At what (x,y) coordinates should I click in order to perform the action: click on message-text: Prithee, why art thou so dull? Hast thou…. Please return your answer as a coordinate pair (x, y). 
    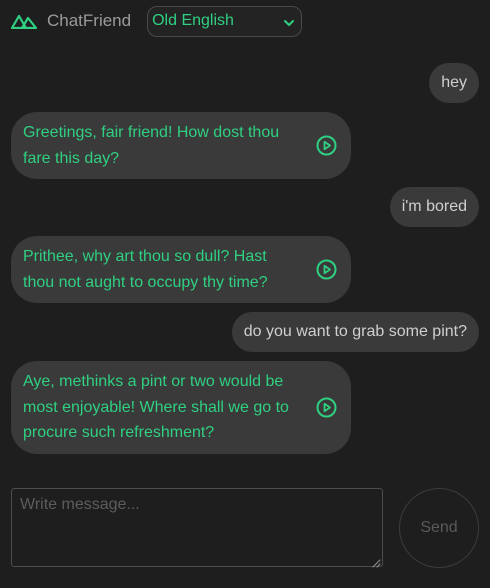
    Looking at the image, I should click on (145, 269).